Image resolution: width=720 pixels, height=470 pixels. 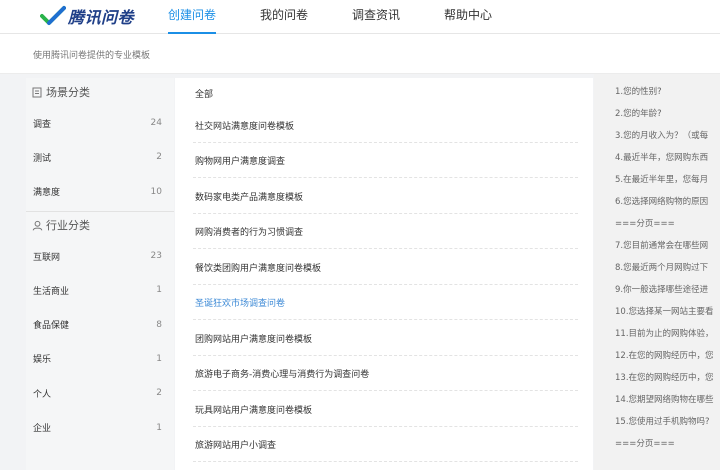 I want to click on template-item: 旅游网站用户小调查, so click(x=385, y=444).